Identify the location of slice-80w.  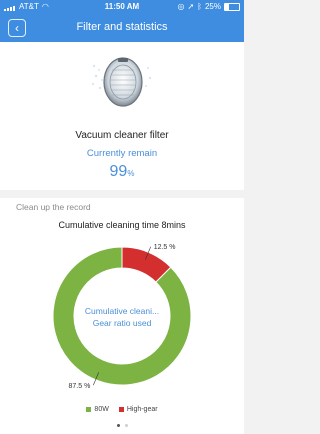
(122, 316).